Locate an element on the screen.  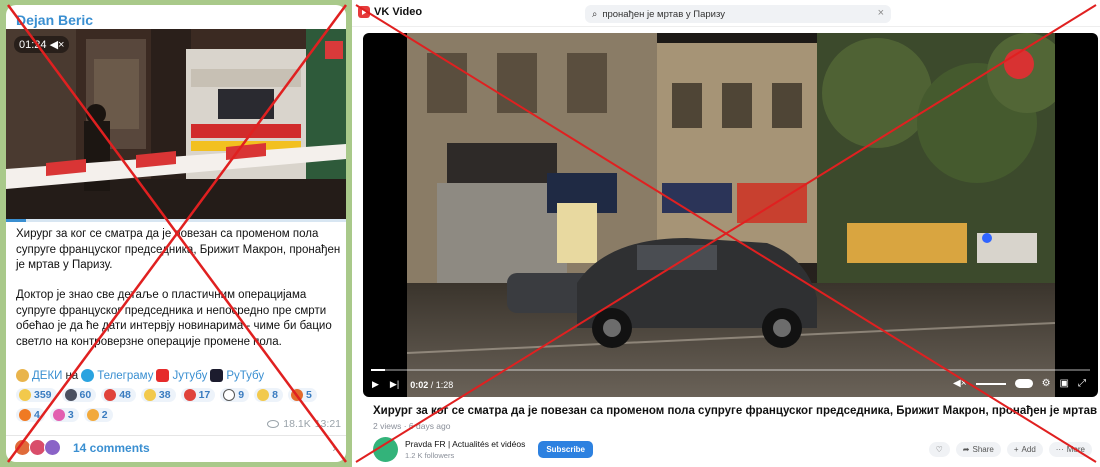
vk-video-logo-icon is located at coordinates (364, 12).